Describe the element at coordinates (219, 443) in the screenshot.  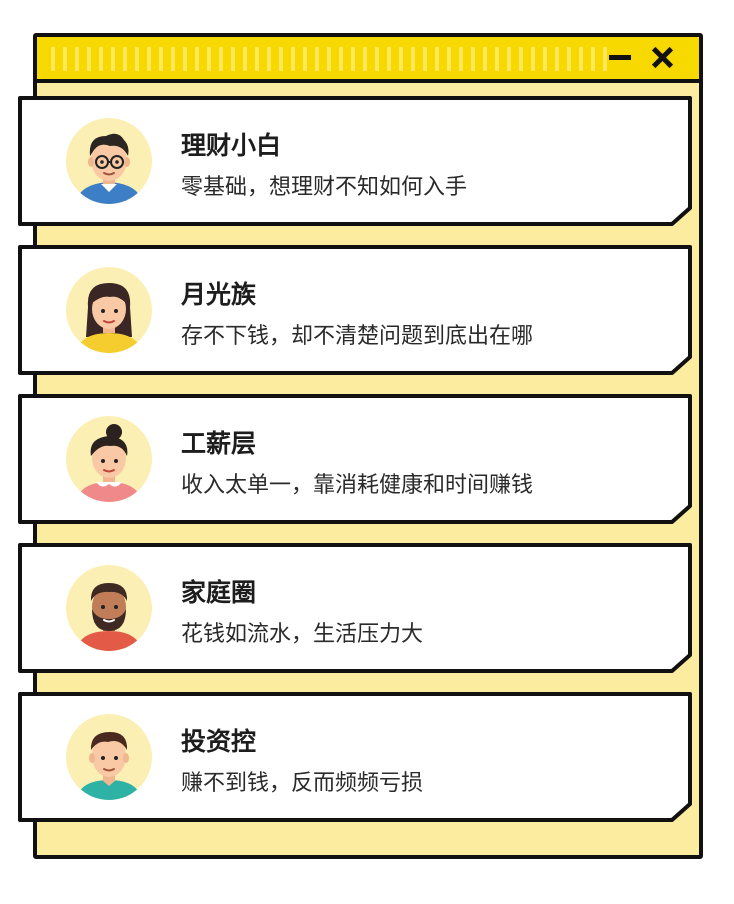
I see `card-title: 工薪层` at that location.